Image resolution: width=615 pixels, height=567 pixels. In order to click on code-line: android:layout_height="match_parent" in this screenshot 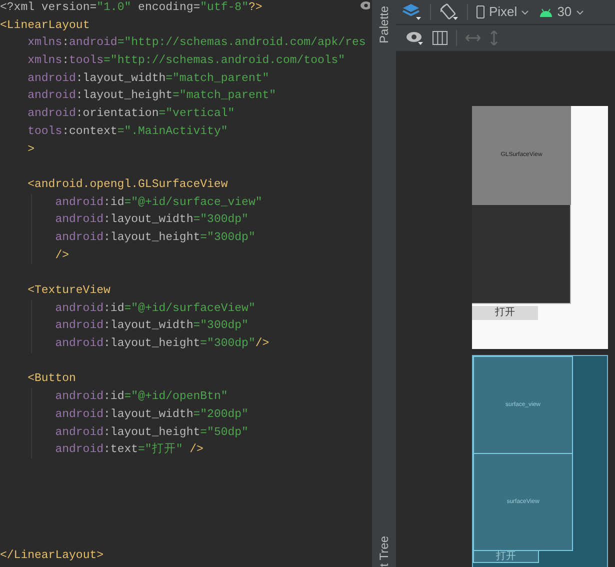, I will do `click(152, 96)`.